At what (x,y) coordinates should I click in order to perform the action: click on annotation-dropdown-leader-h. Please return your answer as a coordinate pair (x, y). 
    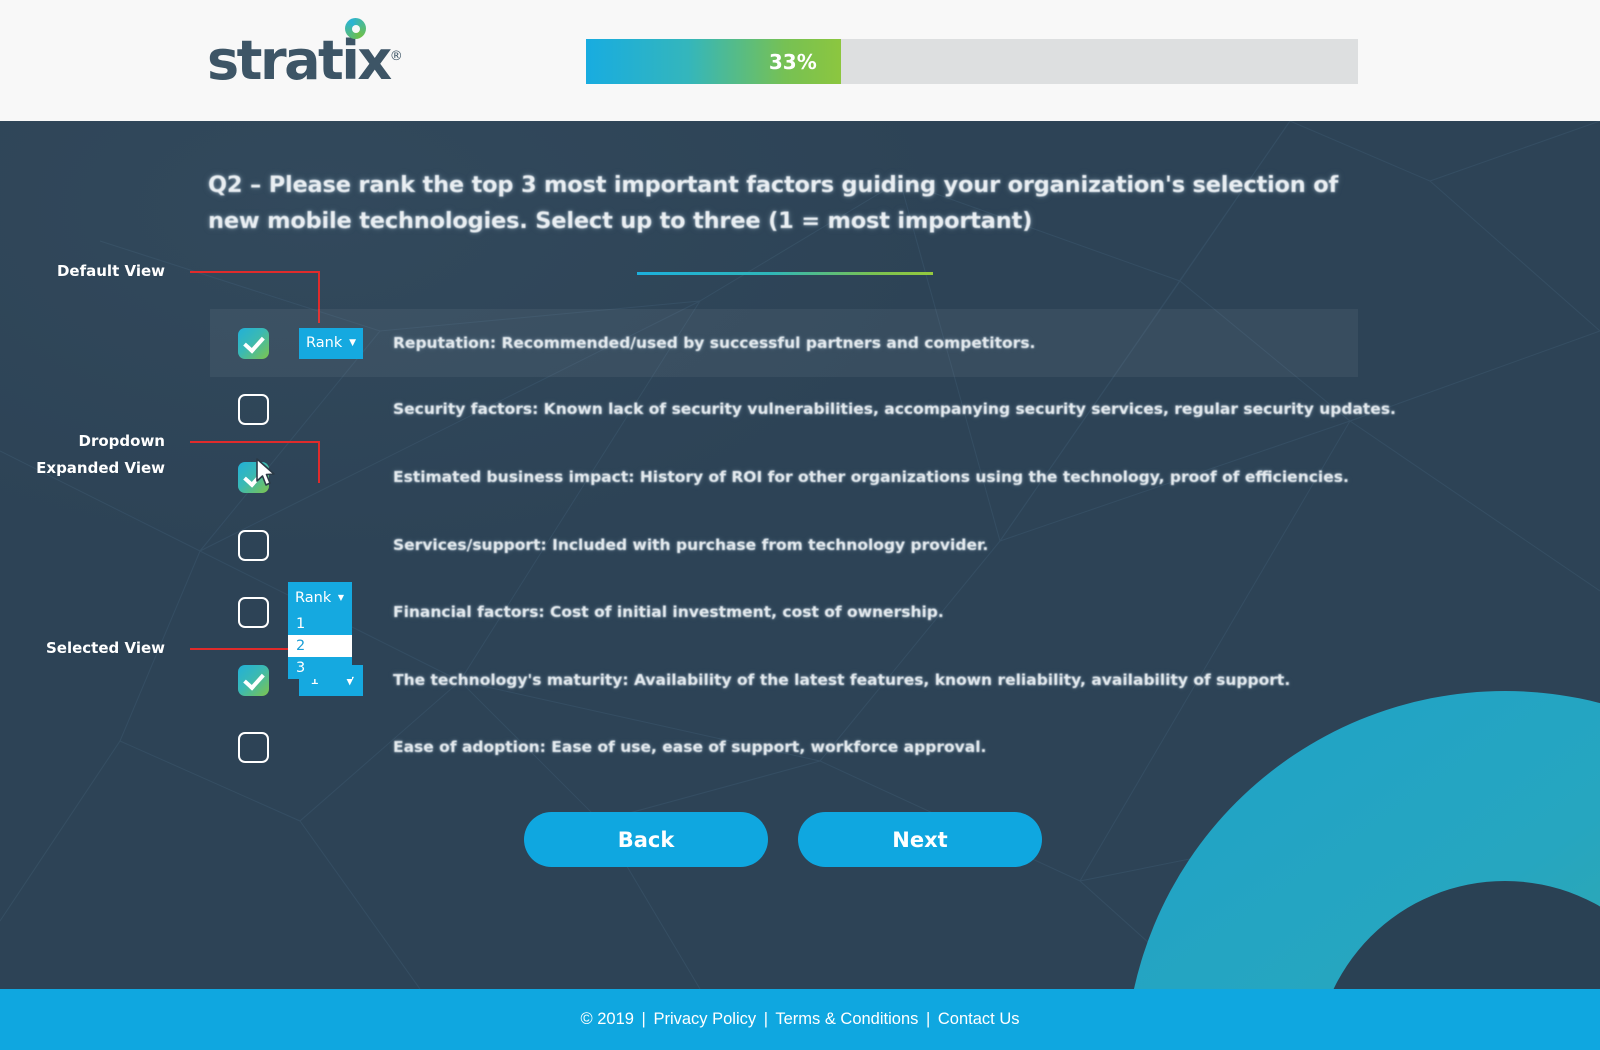
    Looking at the image, I should click on (255, 442).